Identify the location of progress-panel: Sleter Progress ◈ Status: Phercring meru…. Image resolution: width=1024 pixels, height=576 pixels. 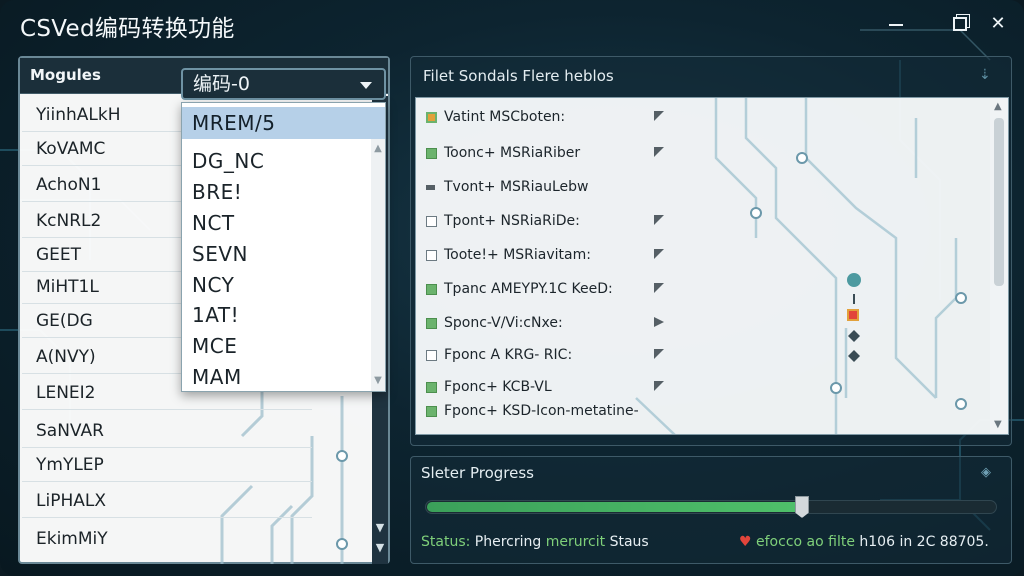
(711, 510).